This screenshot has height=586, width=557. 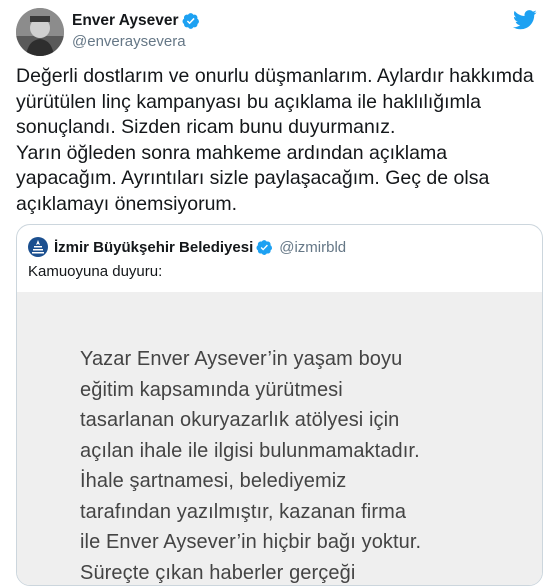 What do you see at coordinates (125, 21) in the screenshot?
I see `author-name-text: Enver Aysever` at bounding box center [125, 21].